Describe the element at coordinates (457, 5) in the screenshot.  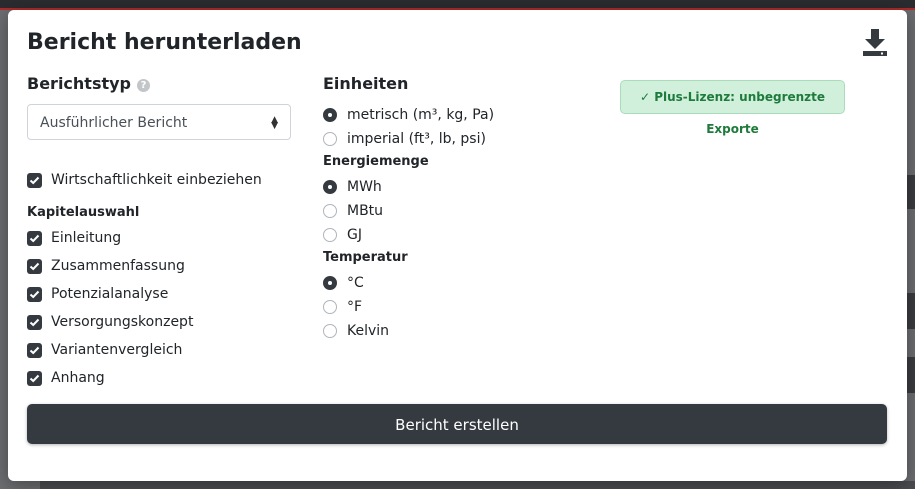
I see `background-topbar` at that location.